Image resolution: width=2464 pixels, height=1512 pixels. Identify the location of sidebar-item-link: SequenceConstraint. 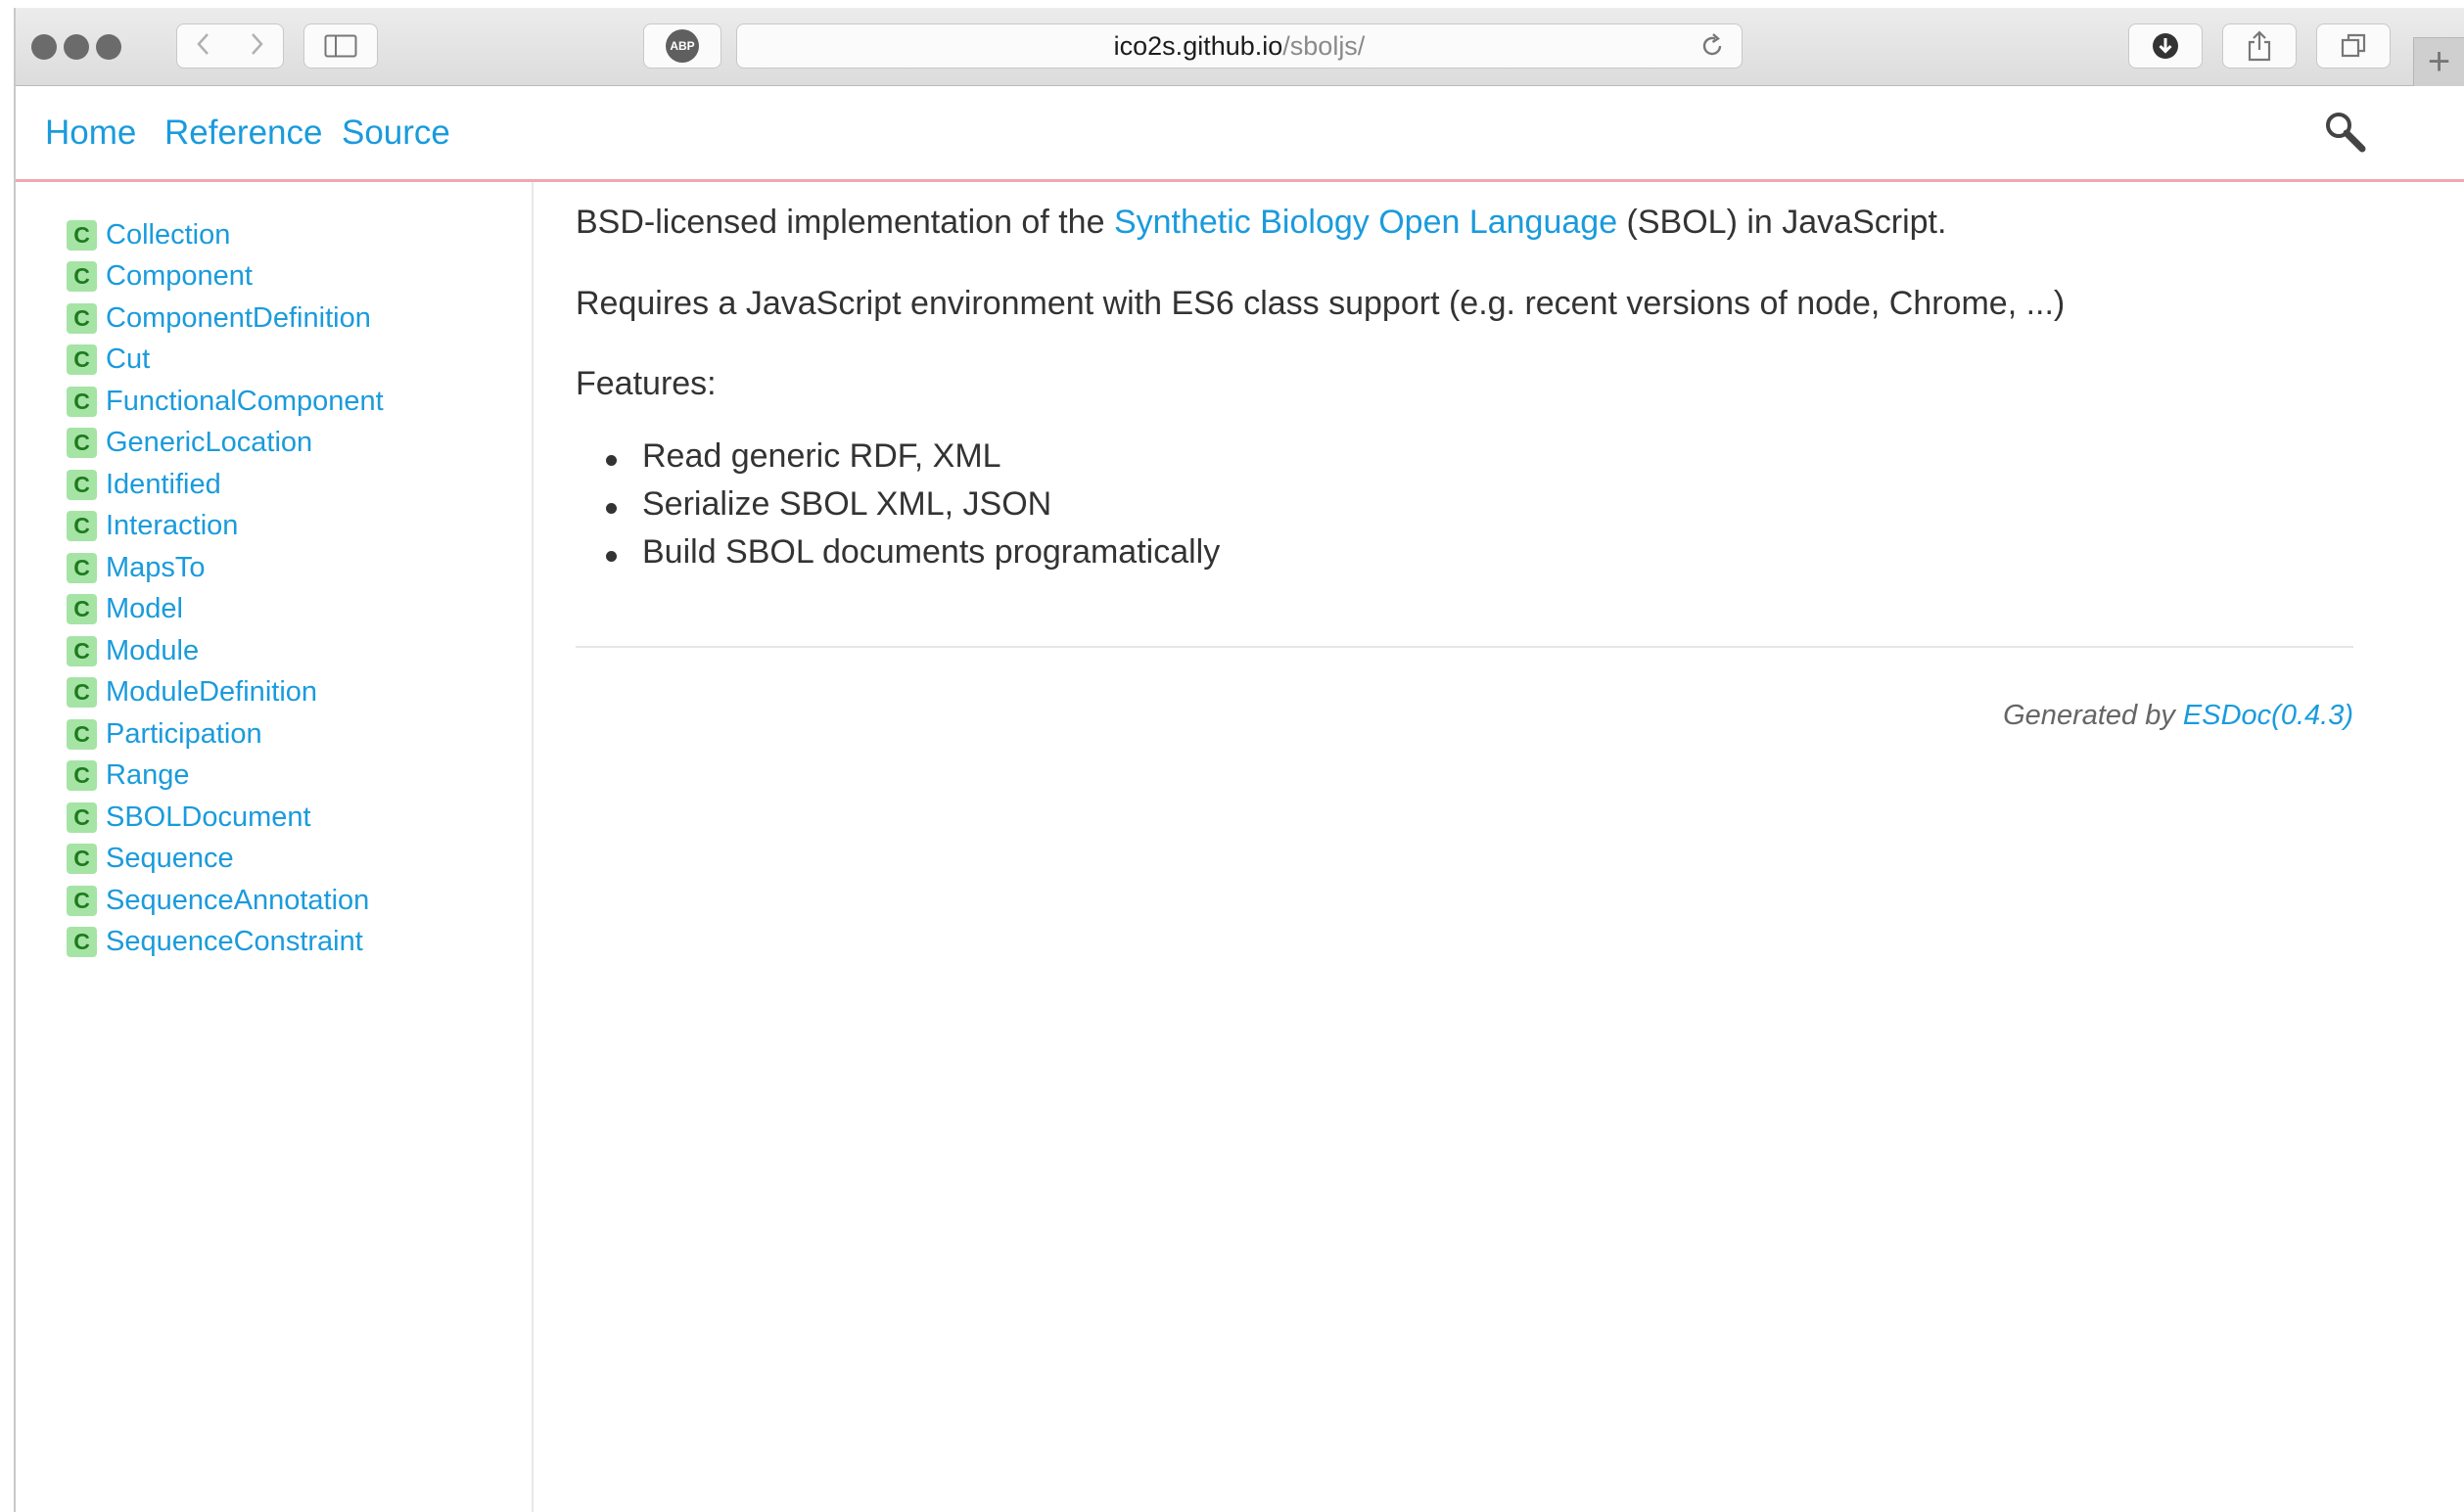
(234, 942).